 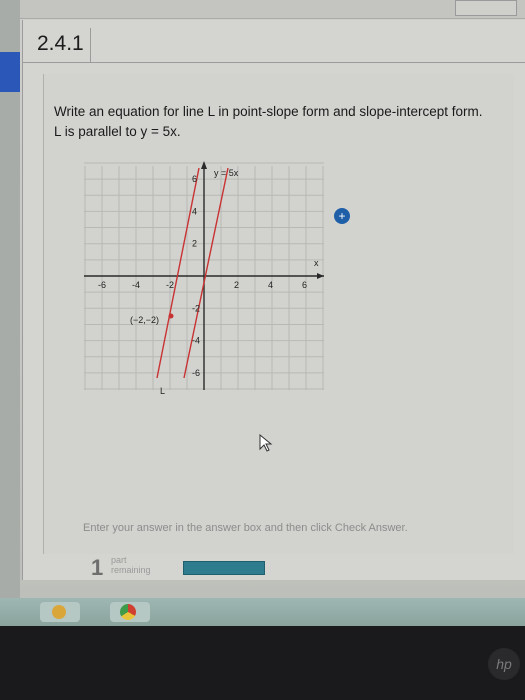 I want to click on sidebar-accent, so click(x=10, y=72).